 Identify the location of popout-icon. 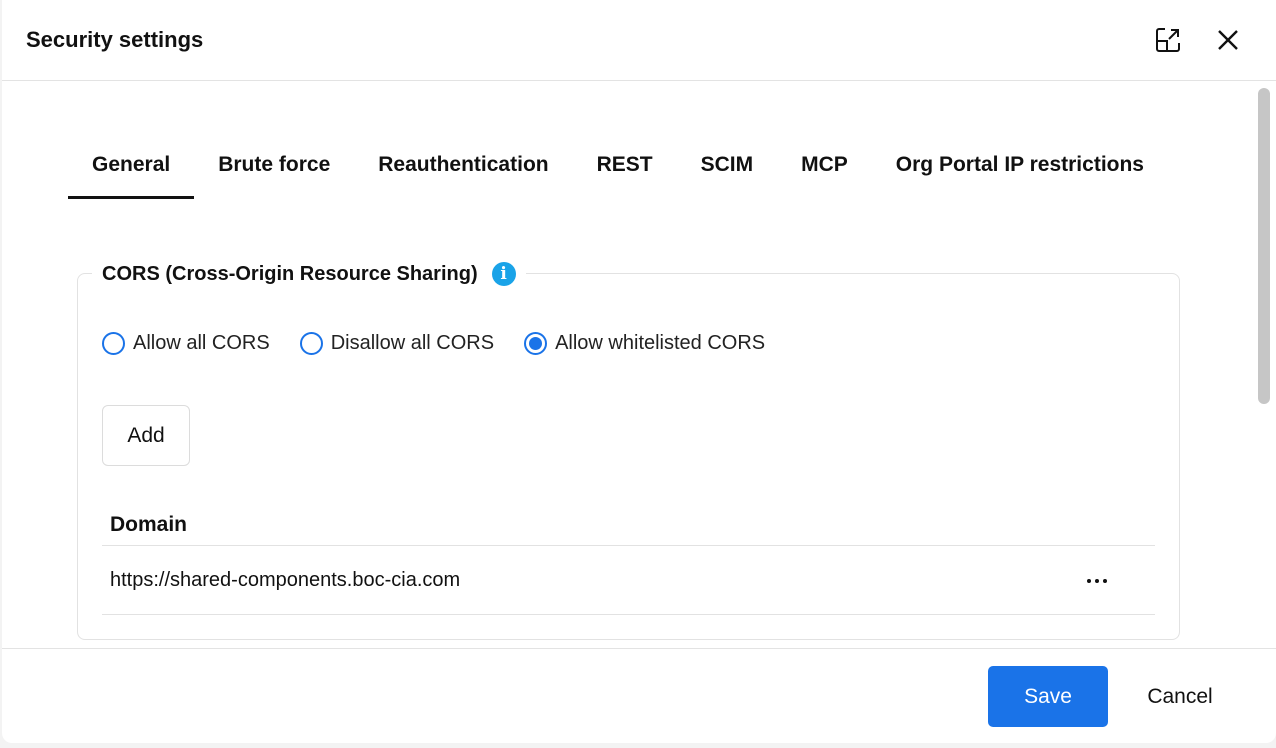
(1168, 40).